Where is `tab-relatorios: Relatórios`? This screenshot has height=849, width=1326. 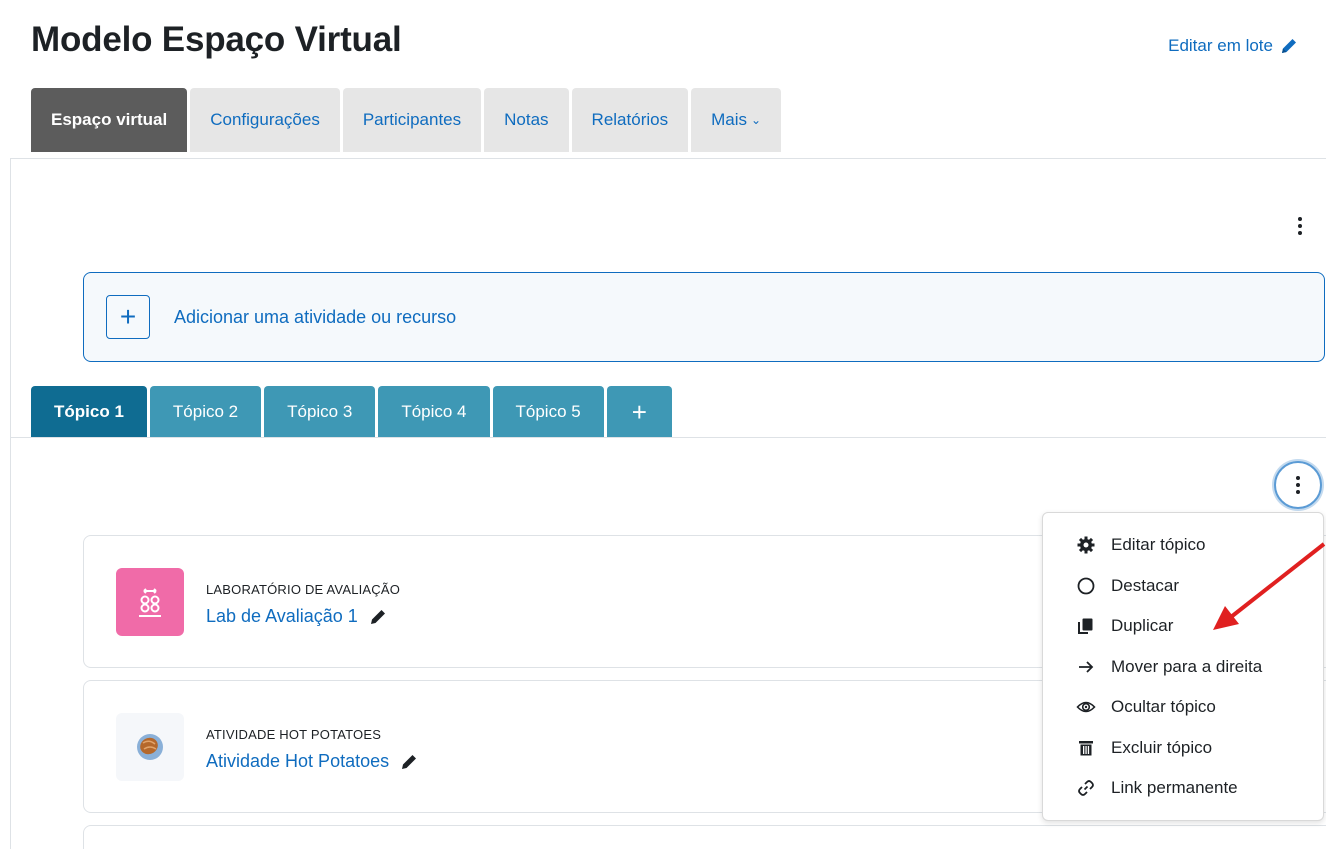
tab-relatorios: Relatórios is located at coordinates (630, 120).